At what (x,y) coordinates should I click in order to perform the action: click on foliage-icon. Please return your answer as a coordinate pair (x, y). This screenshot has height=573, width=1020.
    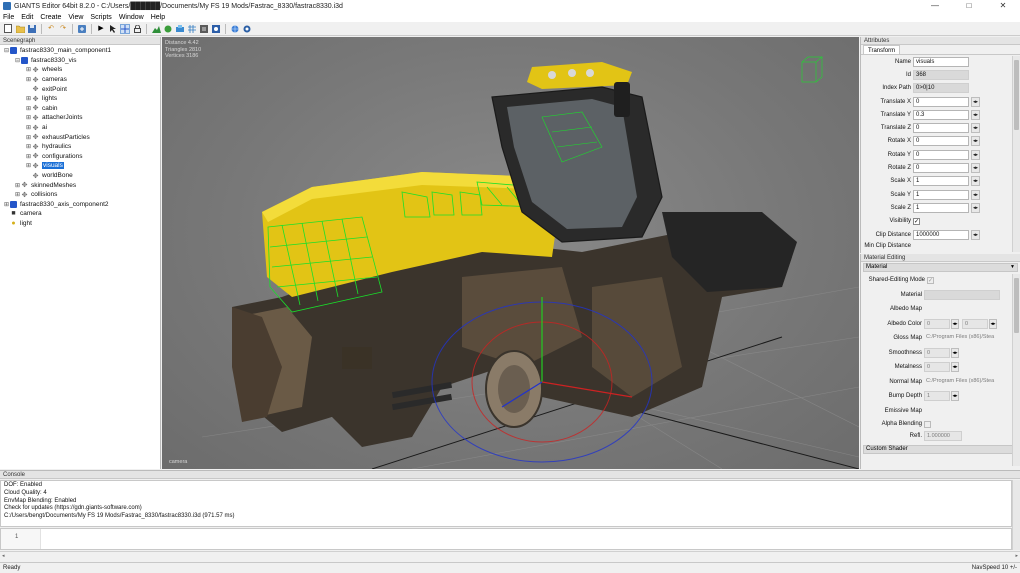
    Looking at the image, I should click on (168, 29).